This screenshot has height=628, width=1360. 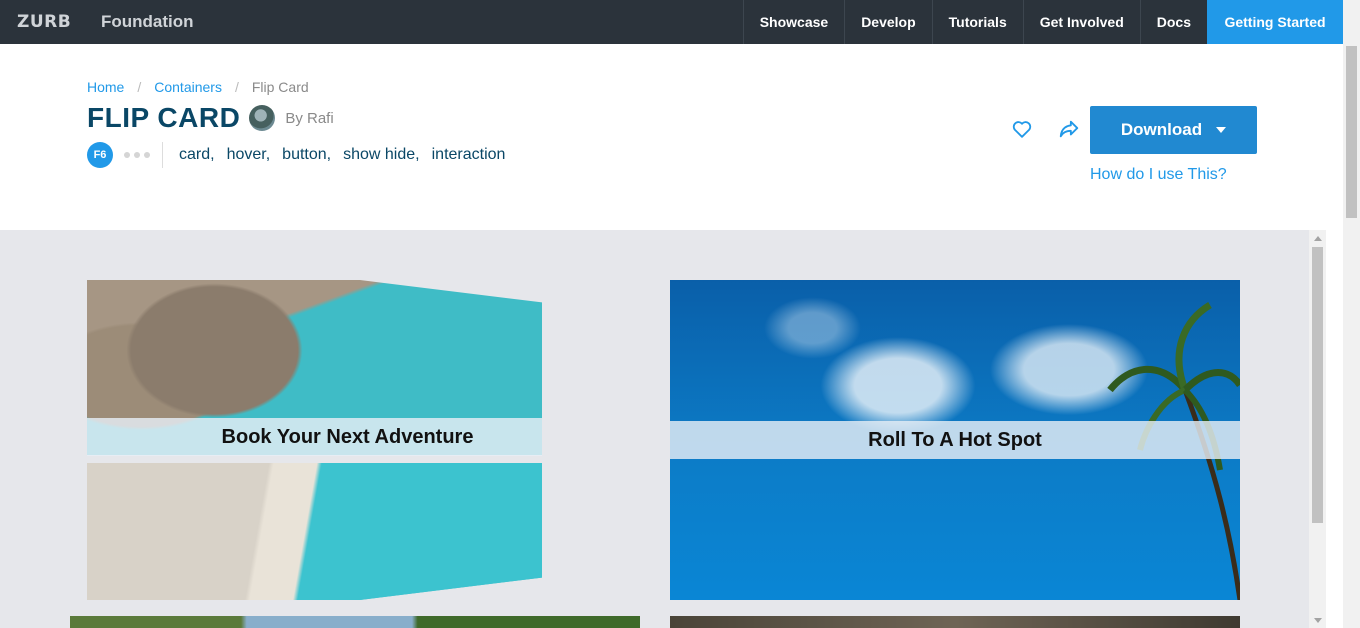 What do you see at coordinates (188, 87) in the screenshot?
I see `breadcrumb-containers-link: Containers` at bounding box center [188, 87].